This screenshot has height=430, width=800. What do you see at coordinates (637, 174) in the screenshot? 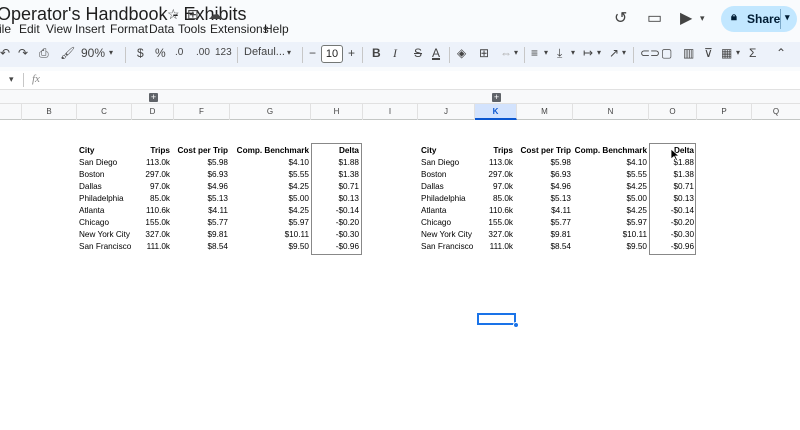
I see `cell-benchmark: $5.55` at bounding box center [637, 174].